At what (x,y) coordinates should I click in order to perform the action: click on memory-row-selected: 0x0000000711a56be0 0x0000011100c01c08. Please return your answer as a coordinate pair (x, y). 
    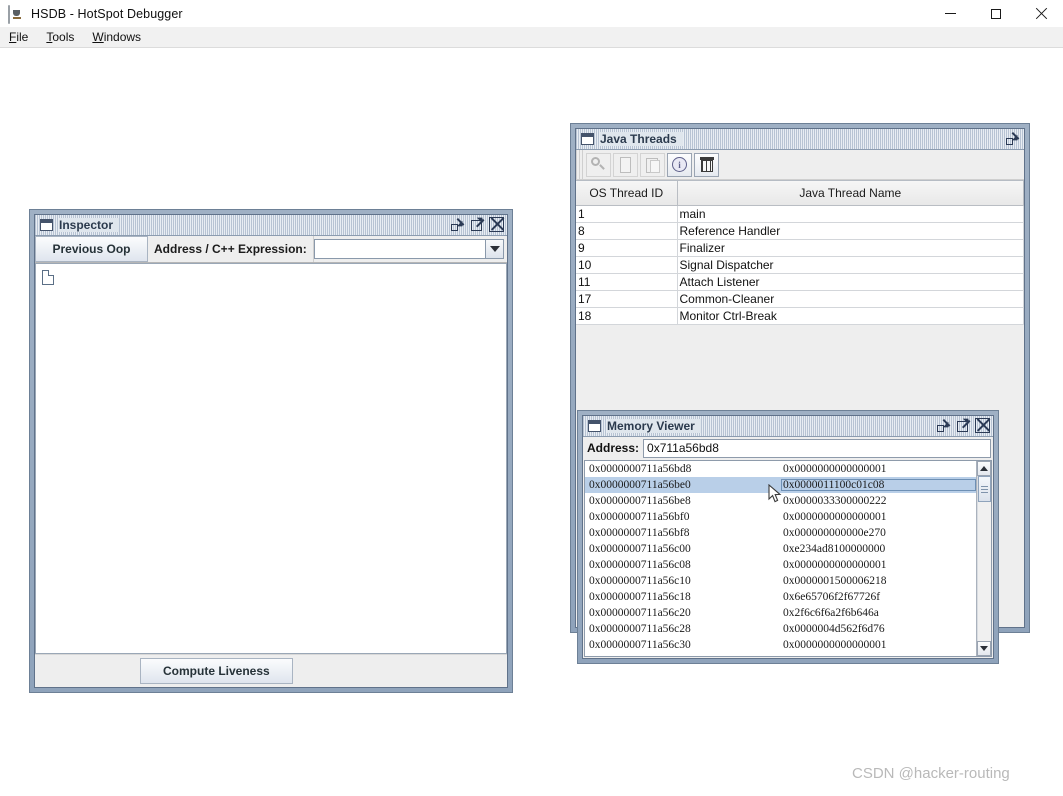
    Looking at the image, I should click on (780, 485).